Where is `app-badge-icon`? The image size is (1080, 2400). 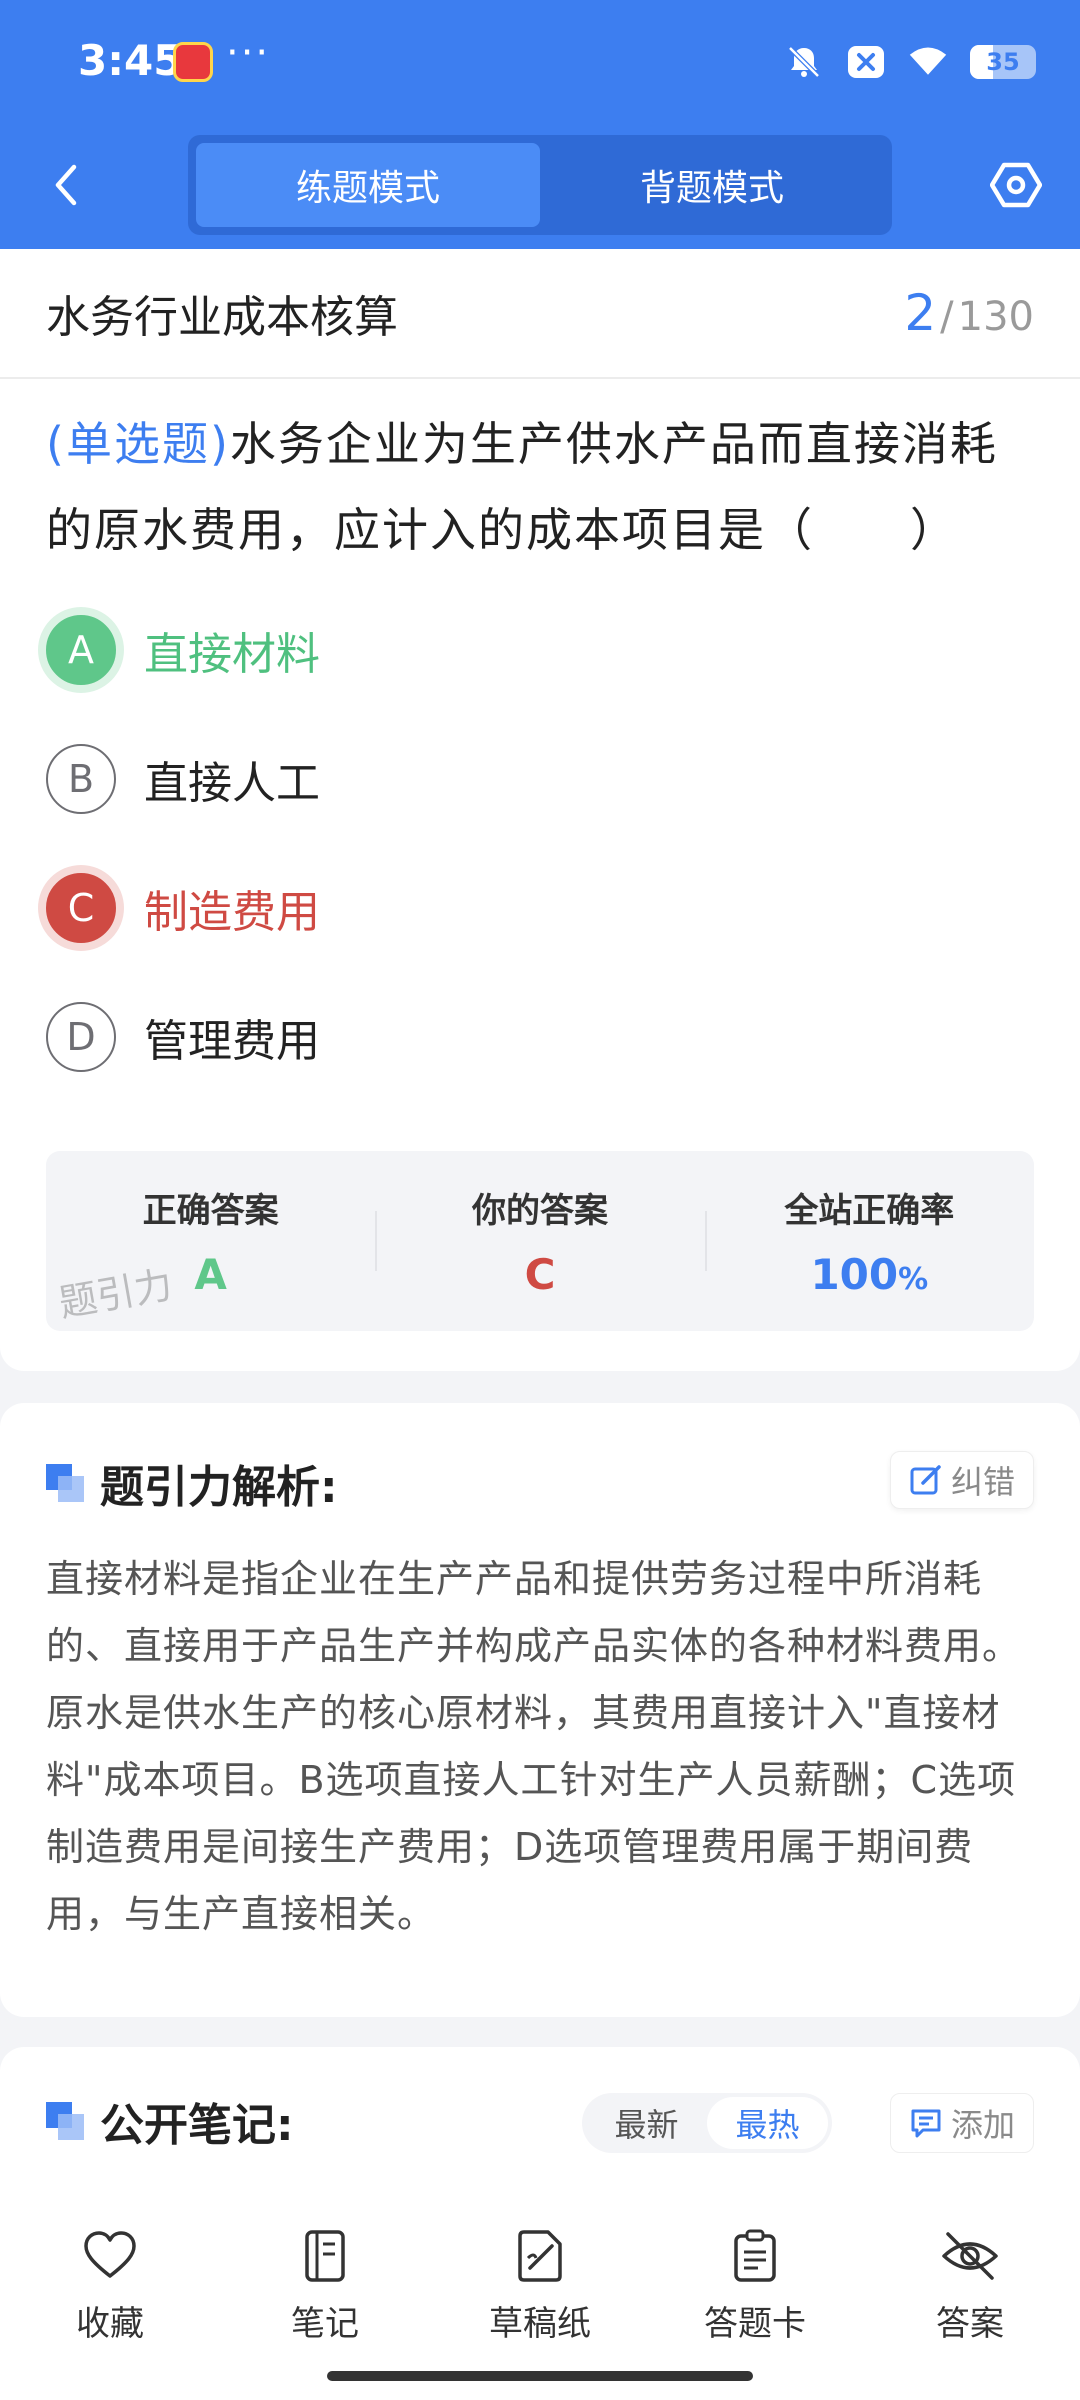
app-badge-icon is located at coordinates (193, 62).